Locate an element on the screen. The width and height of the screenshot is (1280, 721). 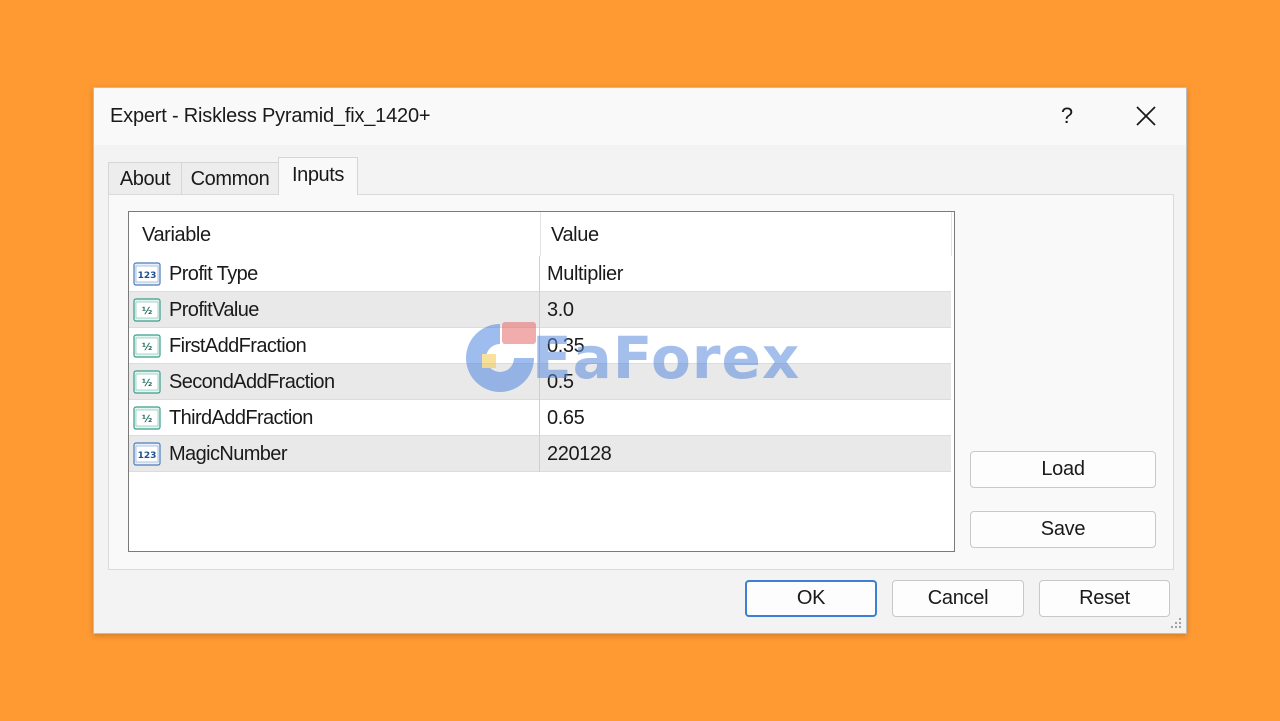
help-button: ? is located at coordinates (1067, 116).